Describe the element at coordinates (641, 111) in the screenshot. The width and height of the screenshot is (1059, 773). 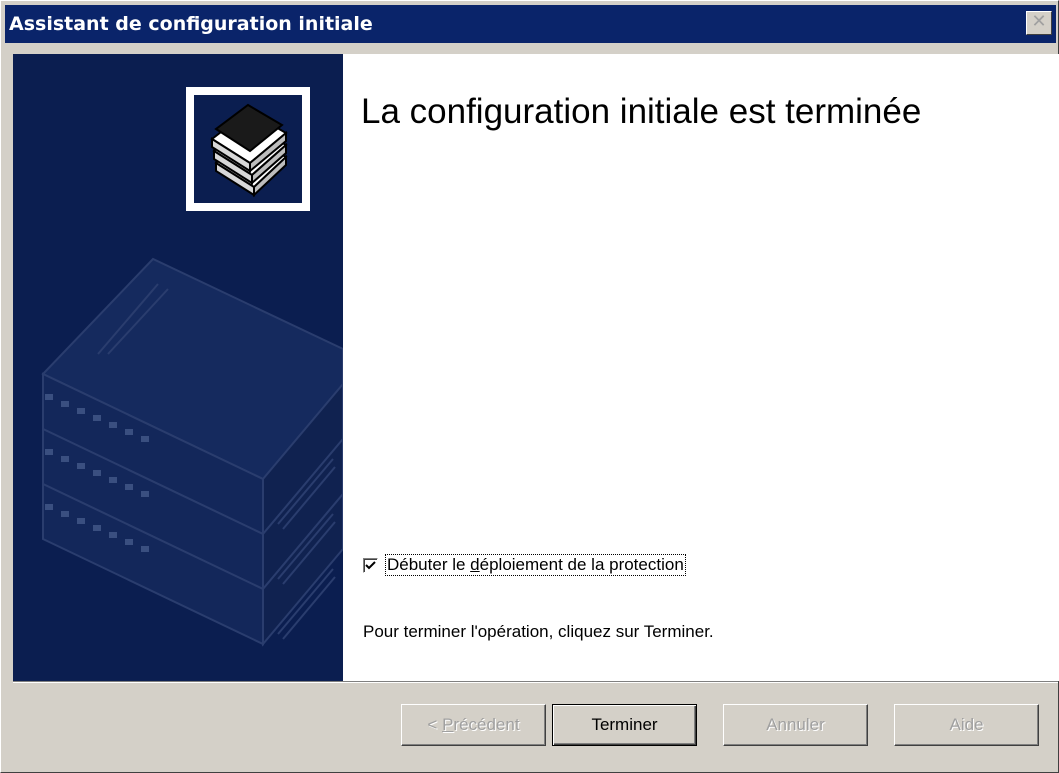
I see `page-title: La configuration initiale est terminée` at that location.